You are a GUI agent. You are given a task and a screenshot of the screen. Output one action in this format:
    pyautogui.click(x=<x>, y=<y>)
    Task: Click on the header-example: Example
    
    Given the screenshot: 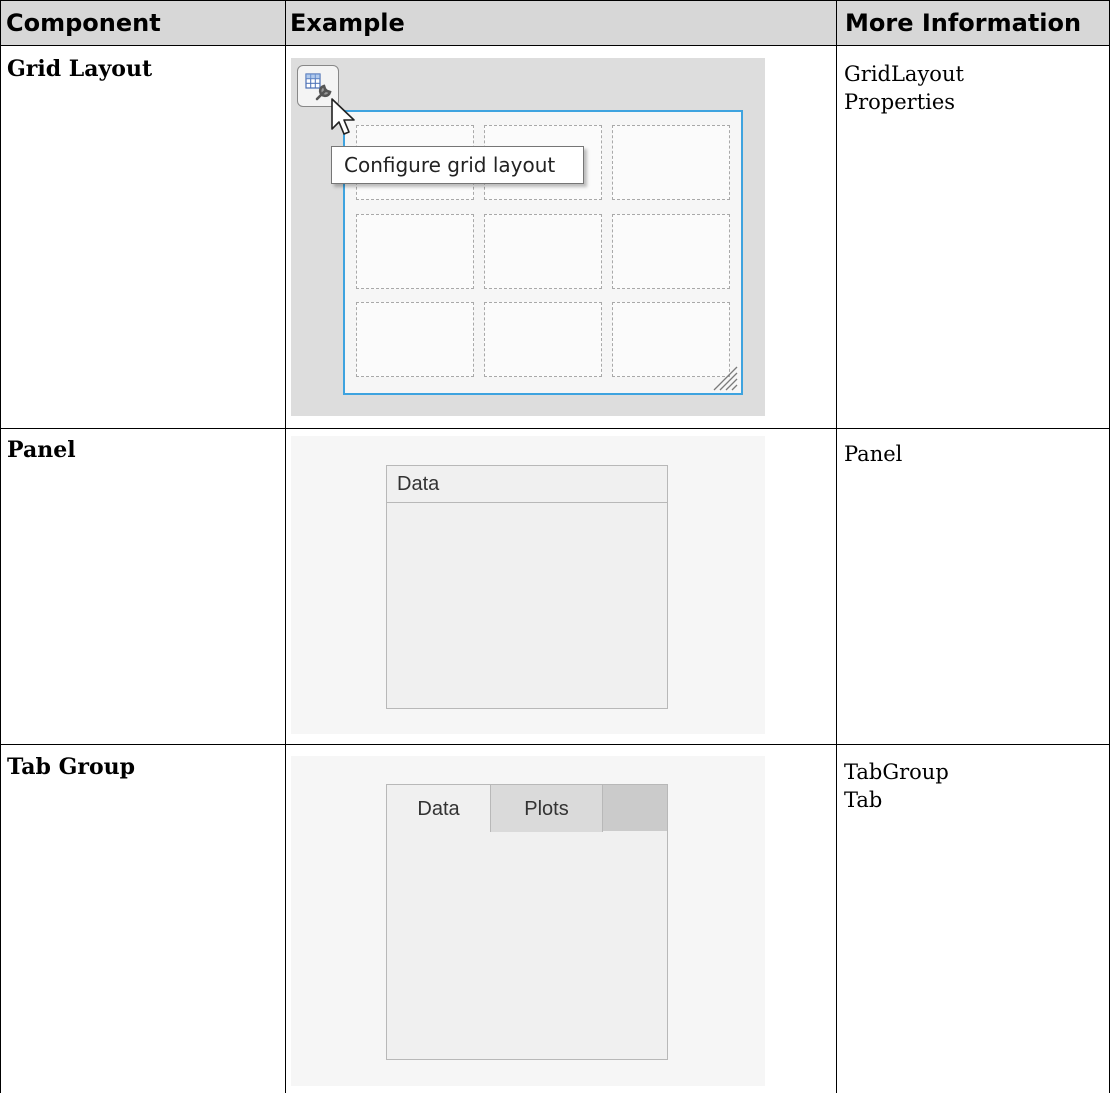 What is the action you would take?
    pyautogui.click(x=347, y=23)
    